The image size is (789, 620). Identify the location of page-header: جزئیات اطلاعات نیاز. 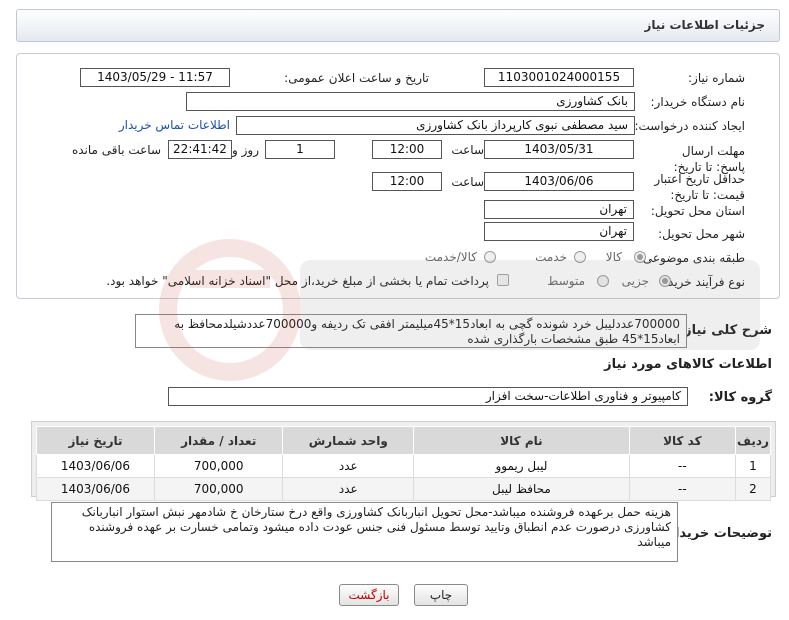
(398, 25).